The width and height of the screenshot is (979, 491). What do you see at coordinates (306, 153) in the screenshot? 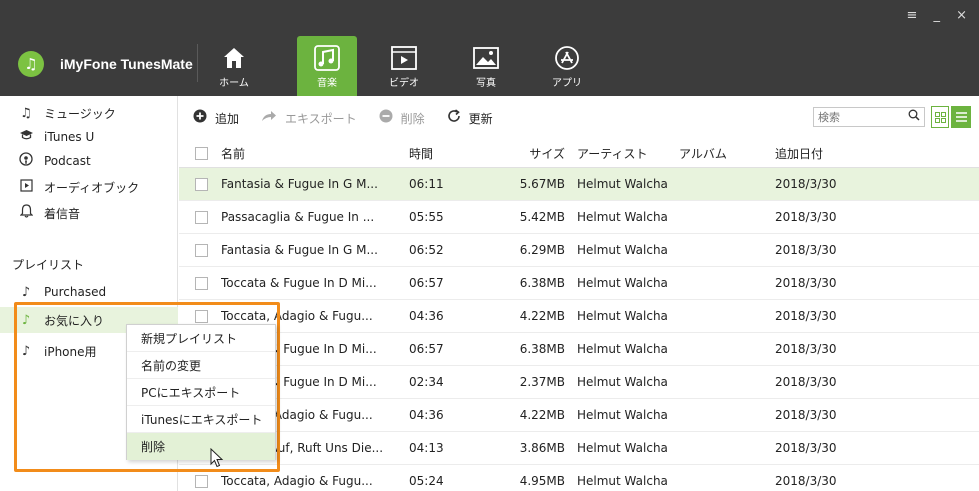
I see `column-header-name: 名前` at bounding box center [306, 153].